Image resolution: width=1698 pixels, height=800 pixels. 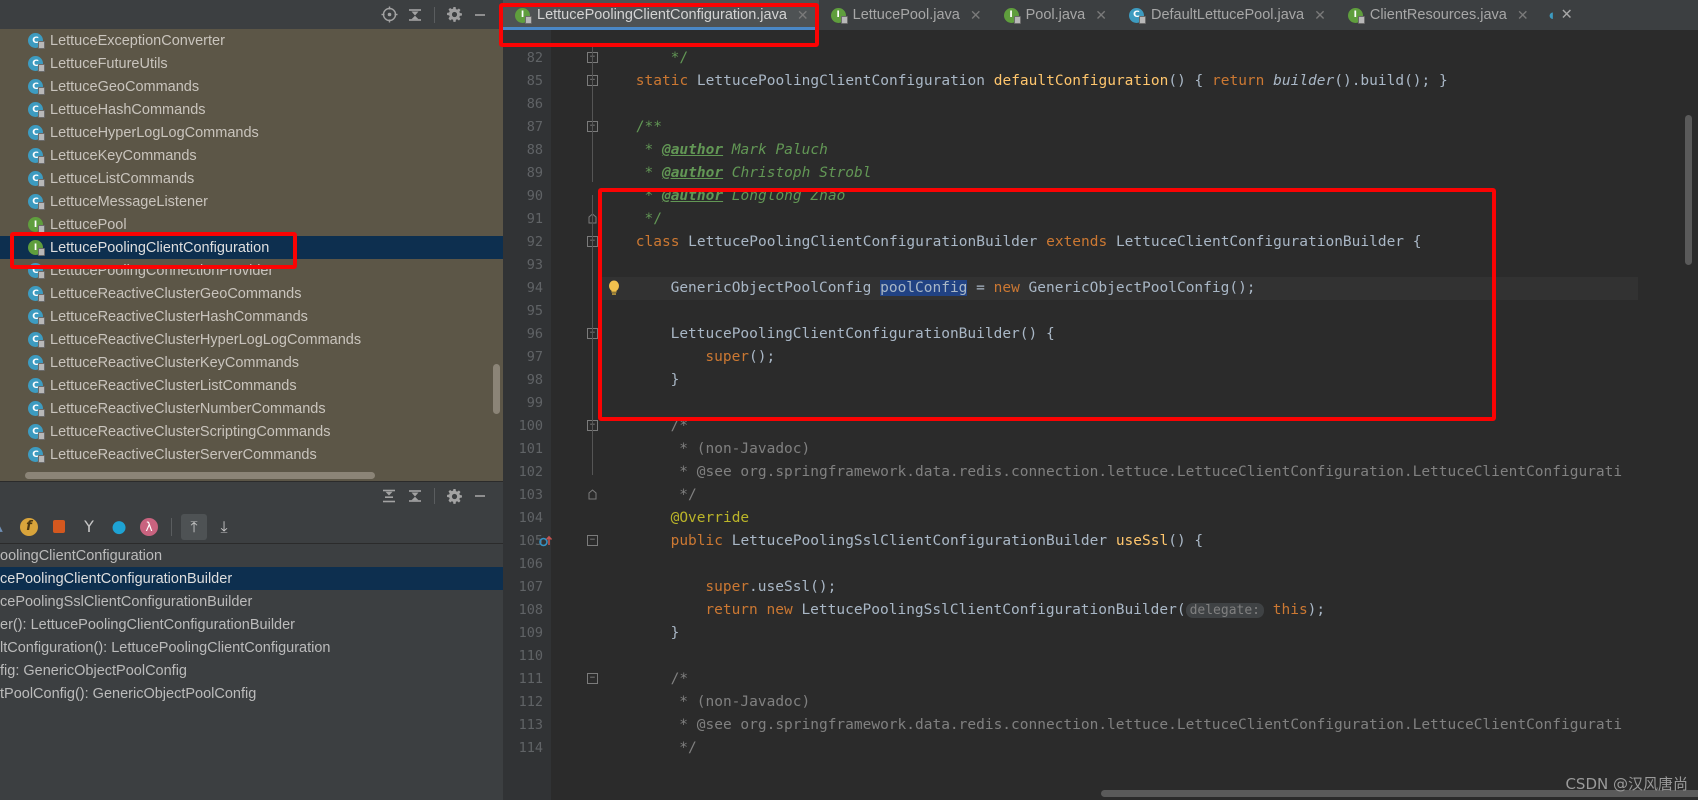 I want to click on project-tree-item: C LettuceReactiveClusterListCommands, so click(x=251, y=385).